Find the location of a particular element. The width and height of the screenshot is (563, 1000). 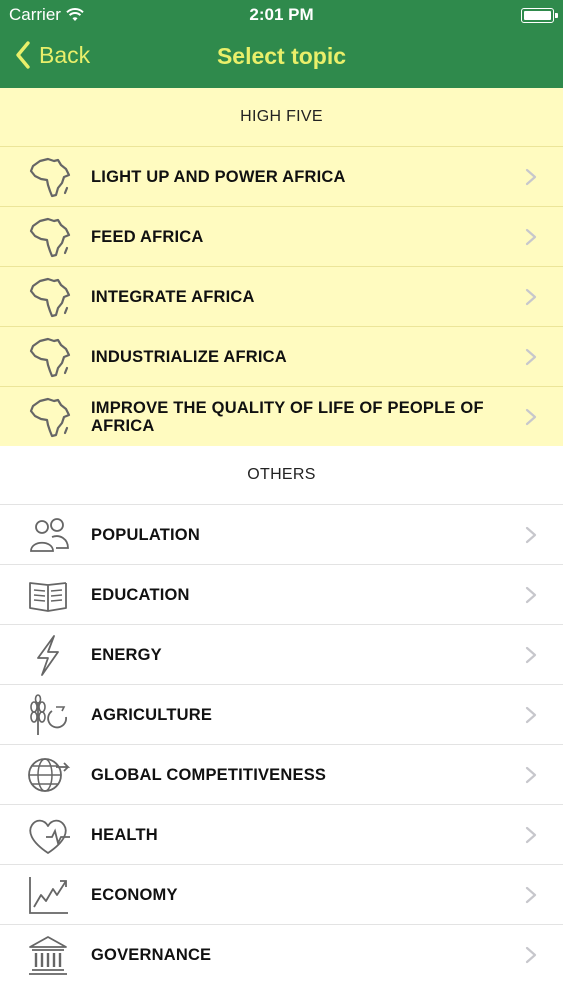

others-item-row: POPULATION is located at coordinates (281, 534).